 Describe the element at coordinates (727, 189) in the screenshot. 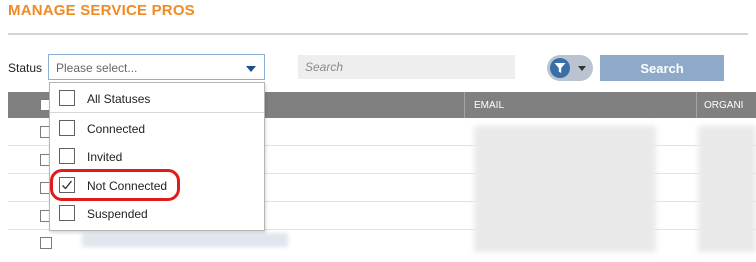

I see `redacted-organization-column` at that location.